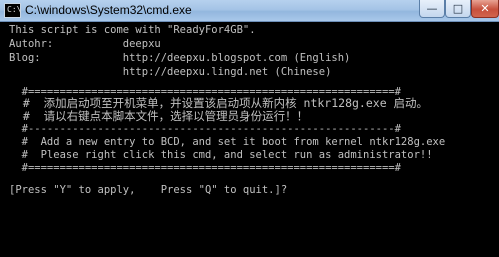 This screenshot has width=499, height=257. I want to click on window-title: C:\windows\System32\cmd.exe, so click(108, 10).